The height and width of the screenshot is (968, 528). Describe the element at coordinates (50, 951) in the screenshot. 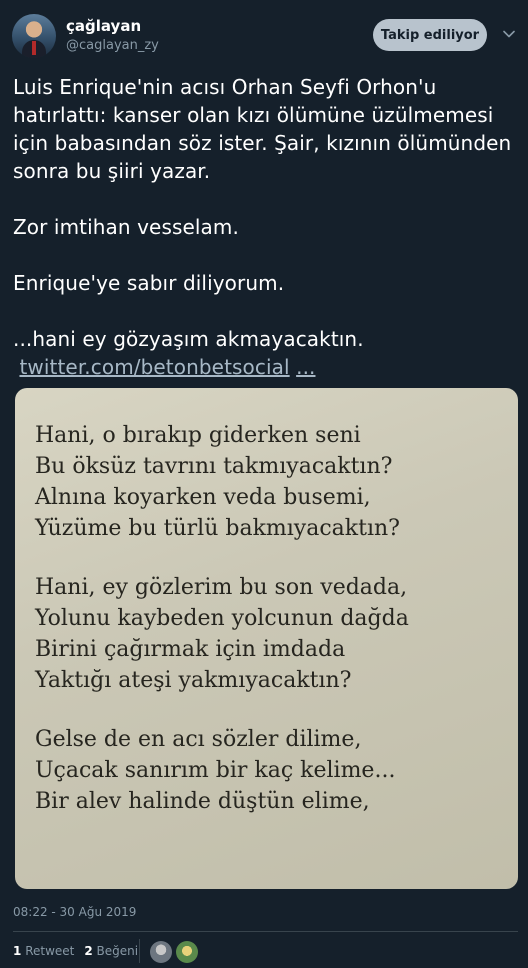

I see `retweet-label: Retweet` at that location.